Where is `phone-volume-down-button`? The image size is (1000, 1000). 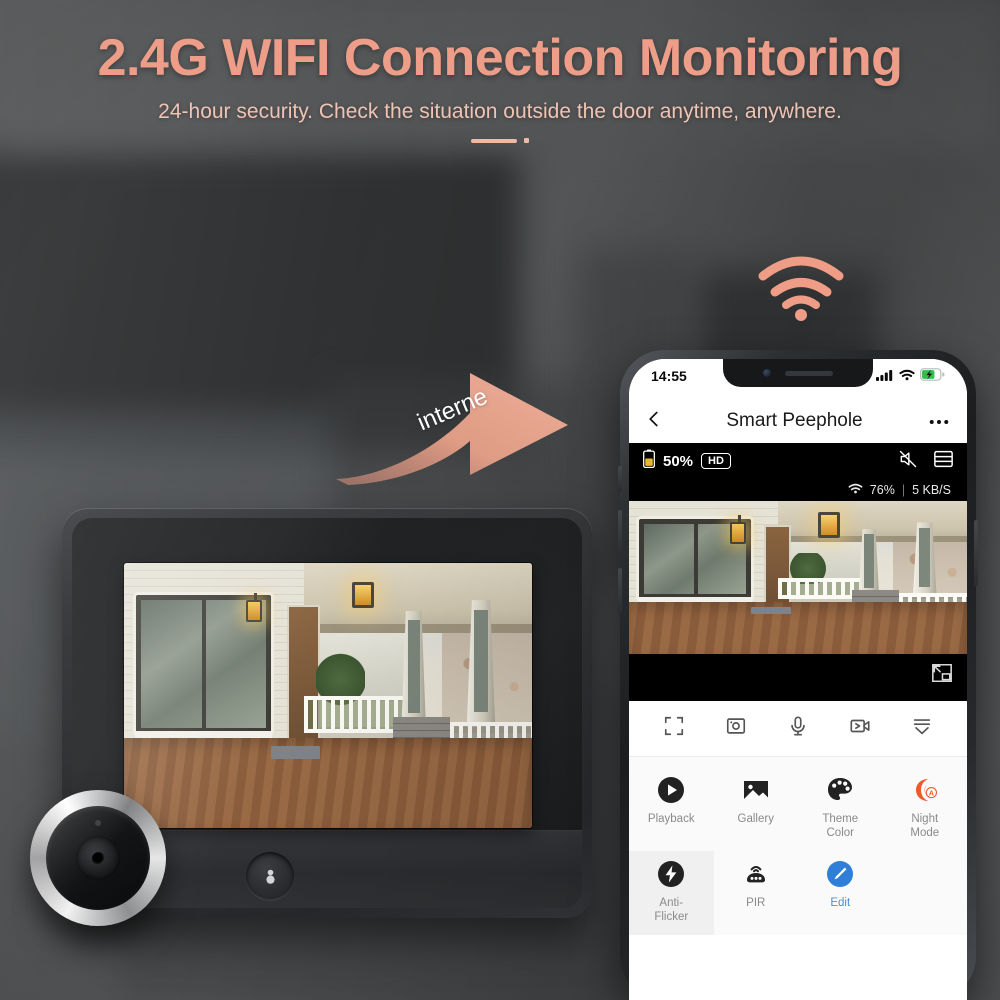
phone-volume-down-button is located at coordinates (620, 591).